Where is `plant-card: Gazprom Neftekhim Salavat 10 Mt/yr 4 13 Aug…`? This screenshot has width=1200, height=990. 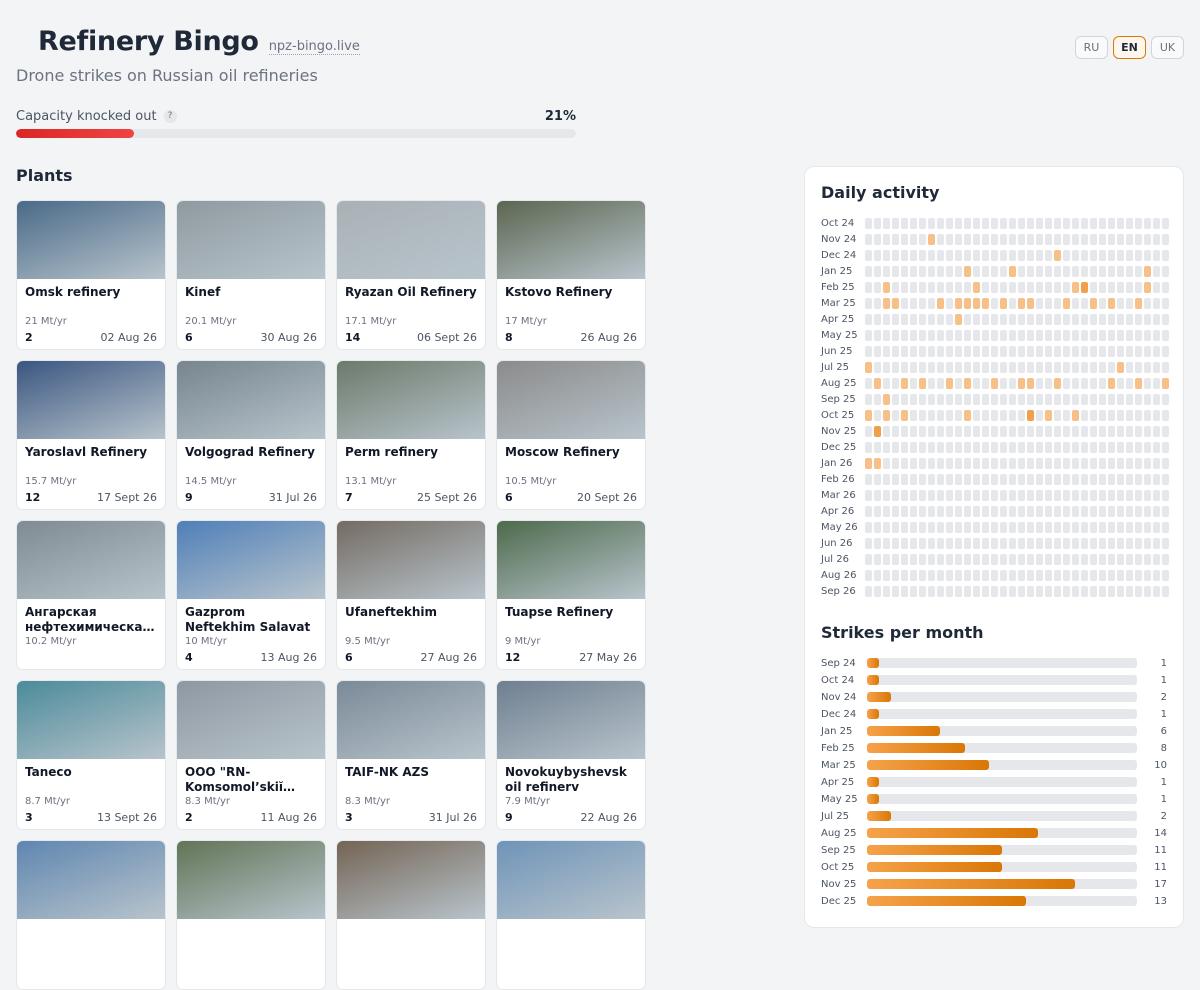
plant-card: Gazprom Neftekhim Salavat 10 Mt/yr 4 13 Aug… is located at coordinates (251, 595).